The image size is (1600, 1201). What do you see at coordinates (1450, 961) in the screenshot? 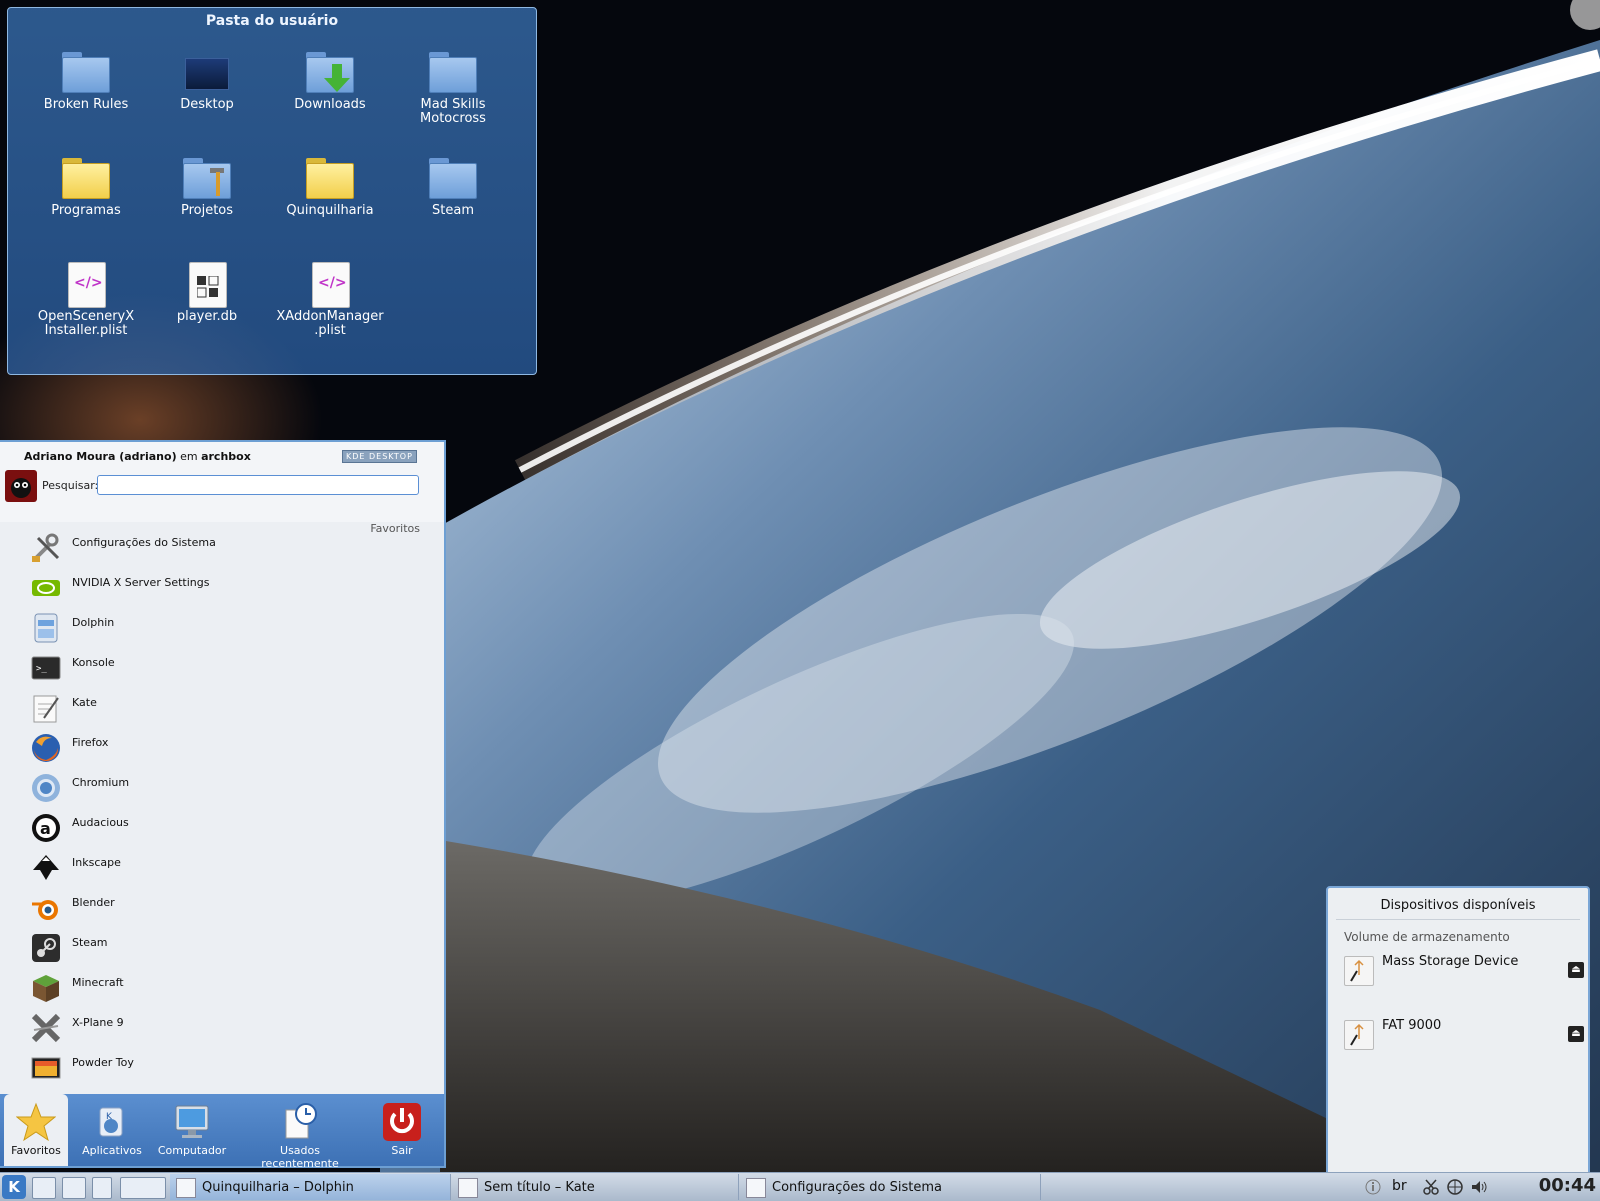
I see `device-name: Mass Storage Device` at bounding box center [1450, 961].